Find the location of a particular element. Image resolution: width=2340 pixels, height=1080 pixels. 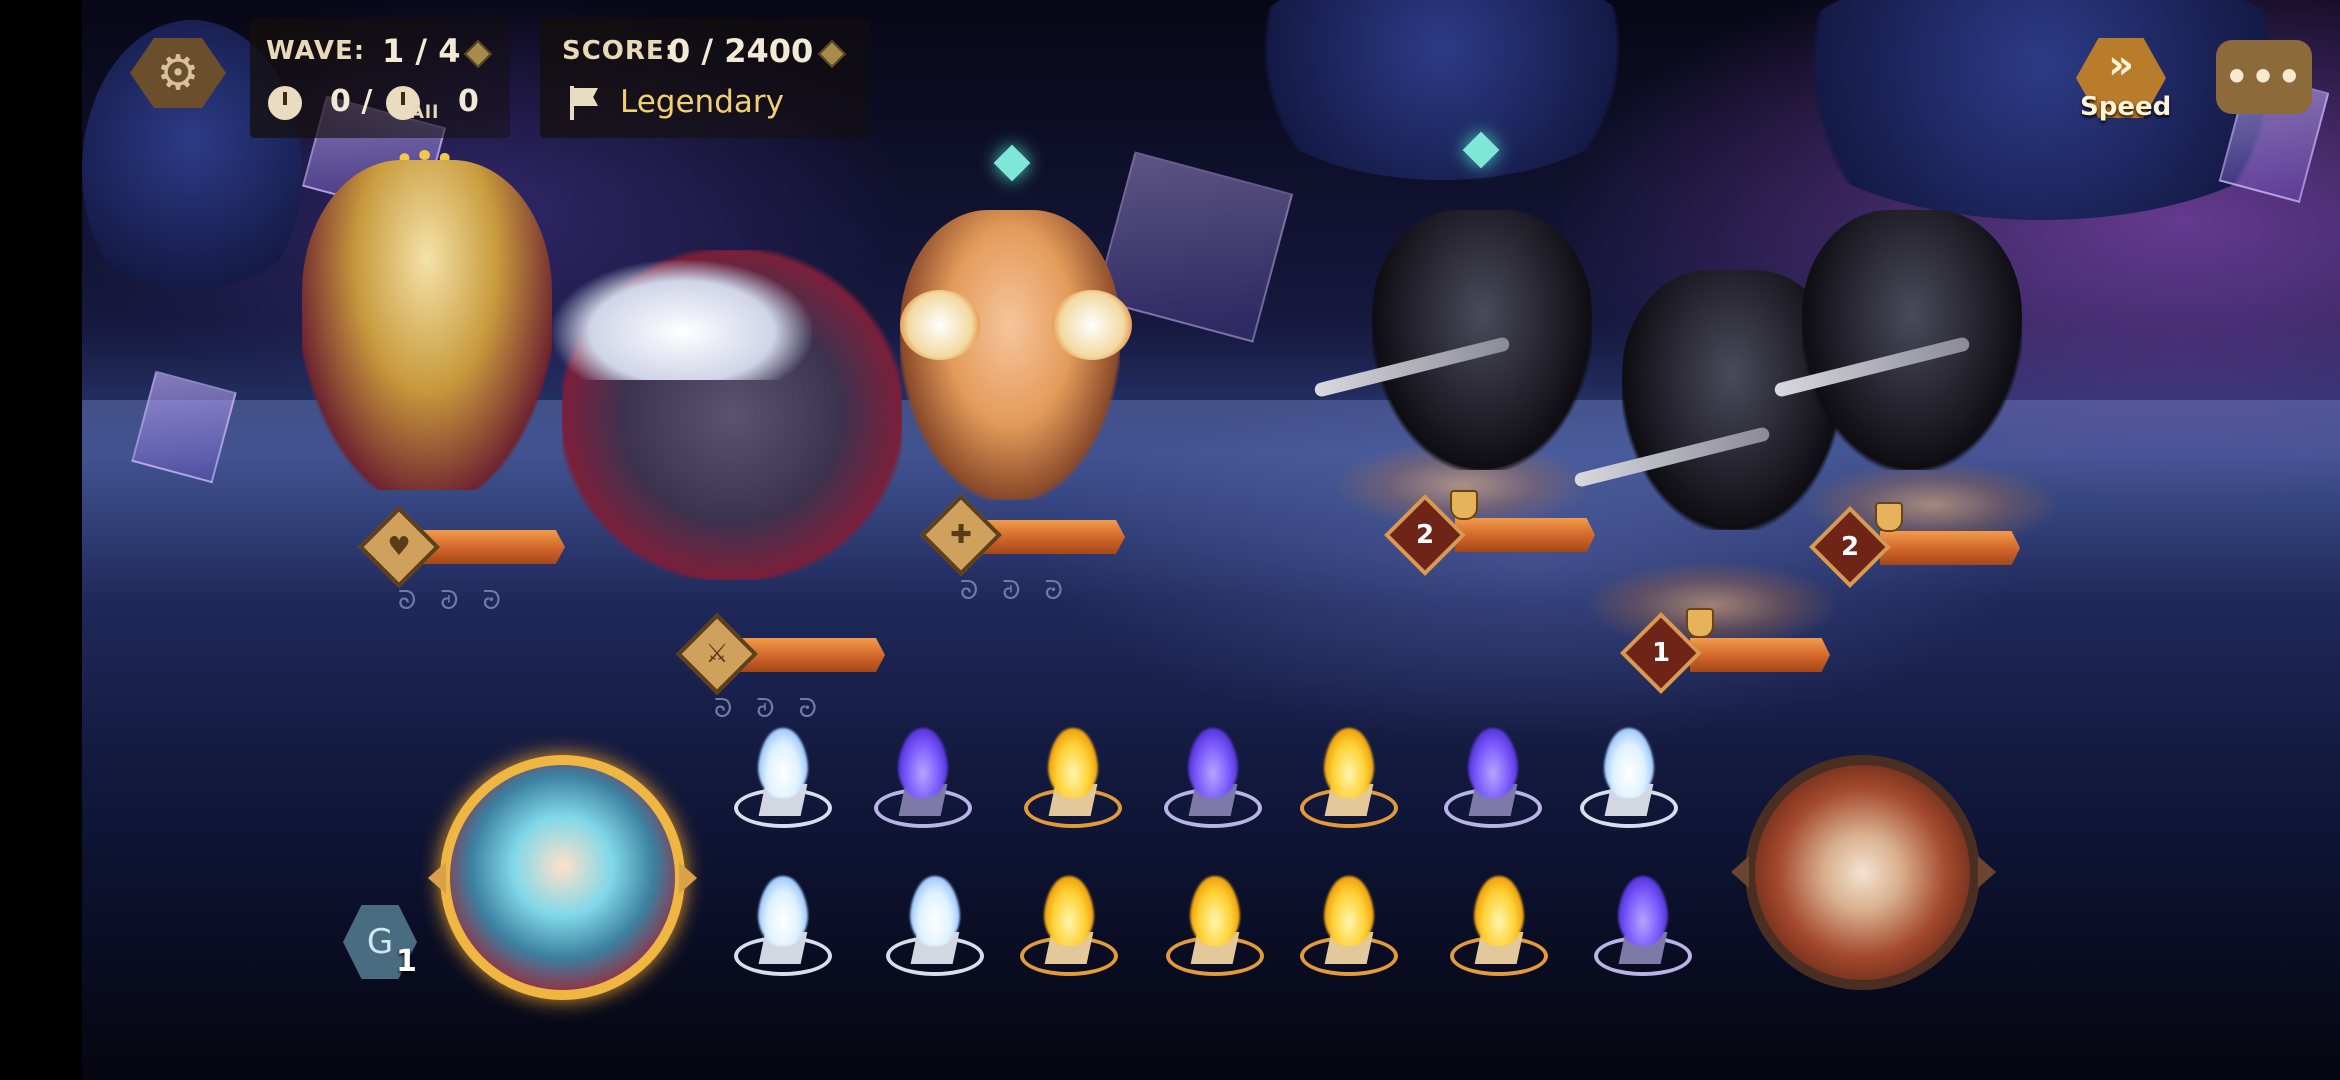

beast-mane is located at coordinates (682, 320).